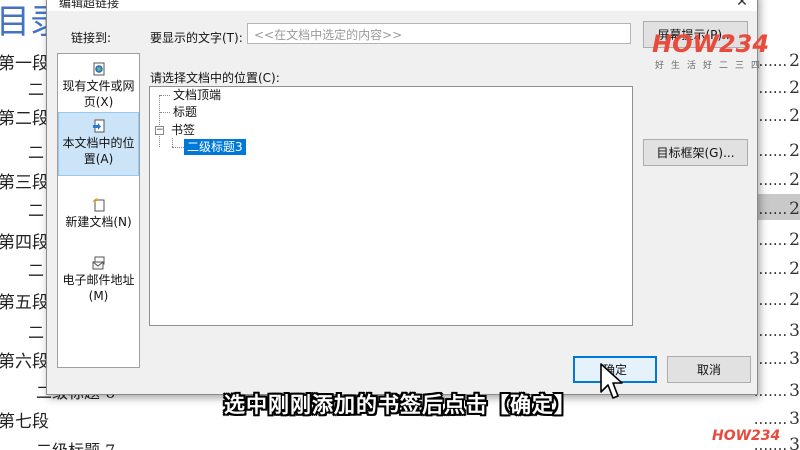 This screenshot has width=800, height=450. Describe the element at coordinates (215, 78) in the screenshot. I see `select-place-label: 请选择文档中的位置(C):` at that location.